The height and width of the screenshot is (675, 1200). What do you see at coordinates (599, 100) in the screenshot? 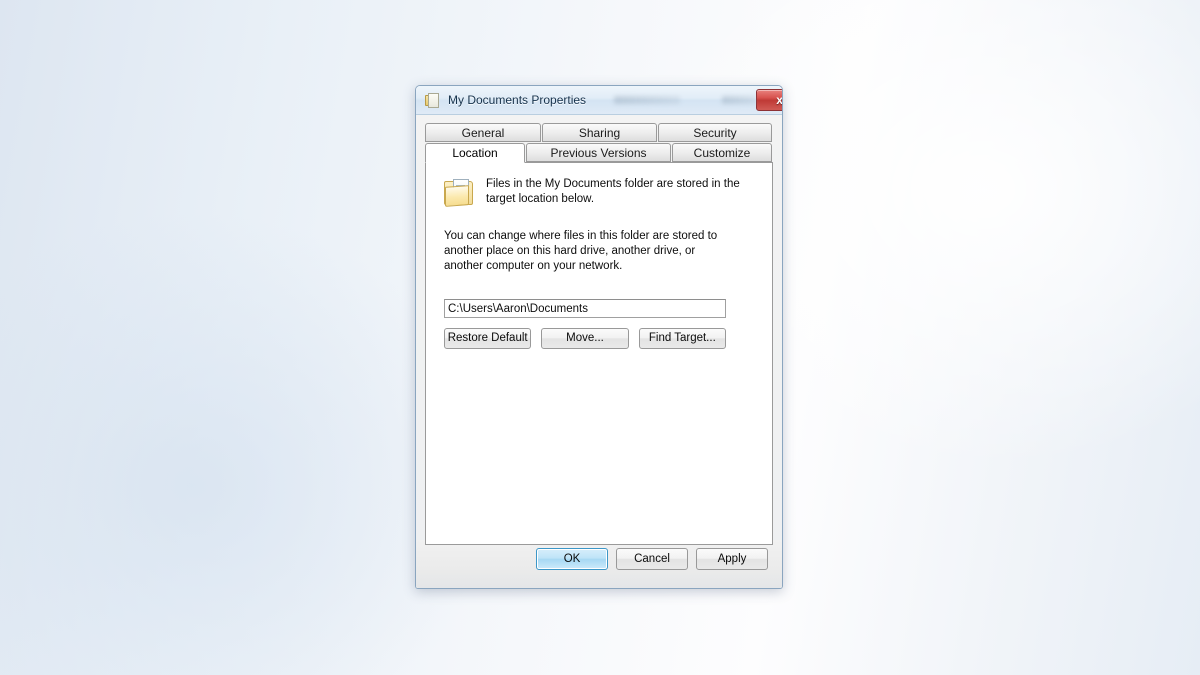
I see `title-bar: My Documents Properties x` at bounding box center [599, 100].